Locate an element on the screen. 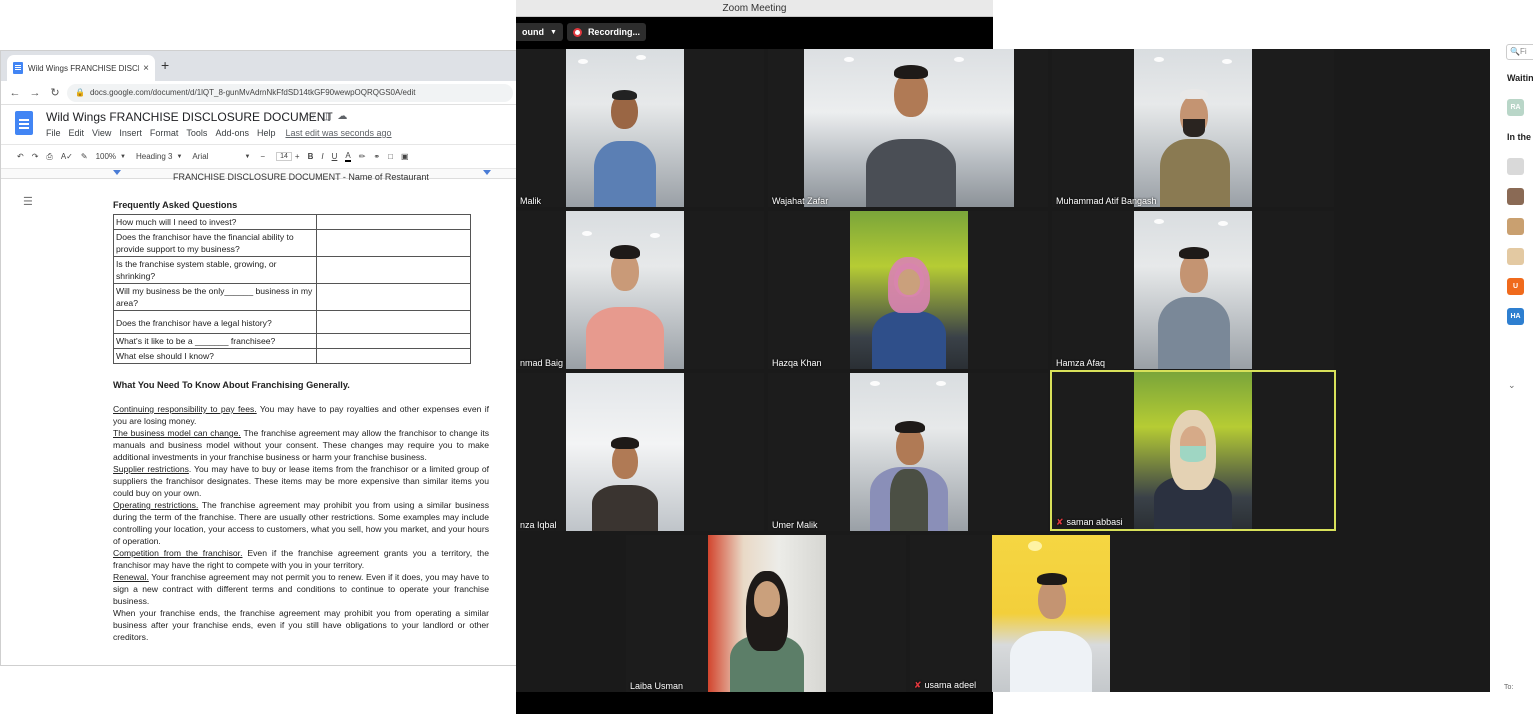  undo-icon: ↶ is located at coordinates (20, 156).